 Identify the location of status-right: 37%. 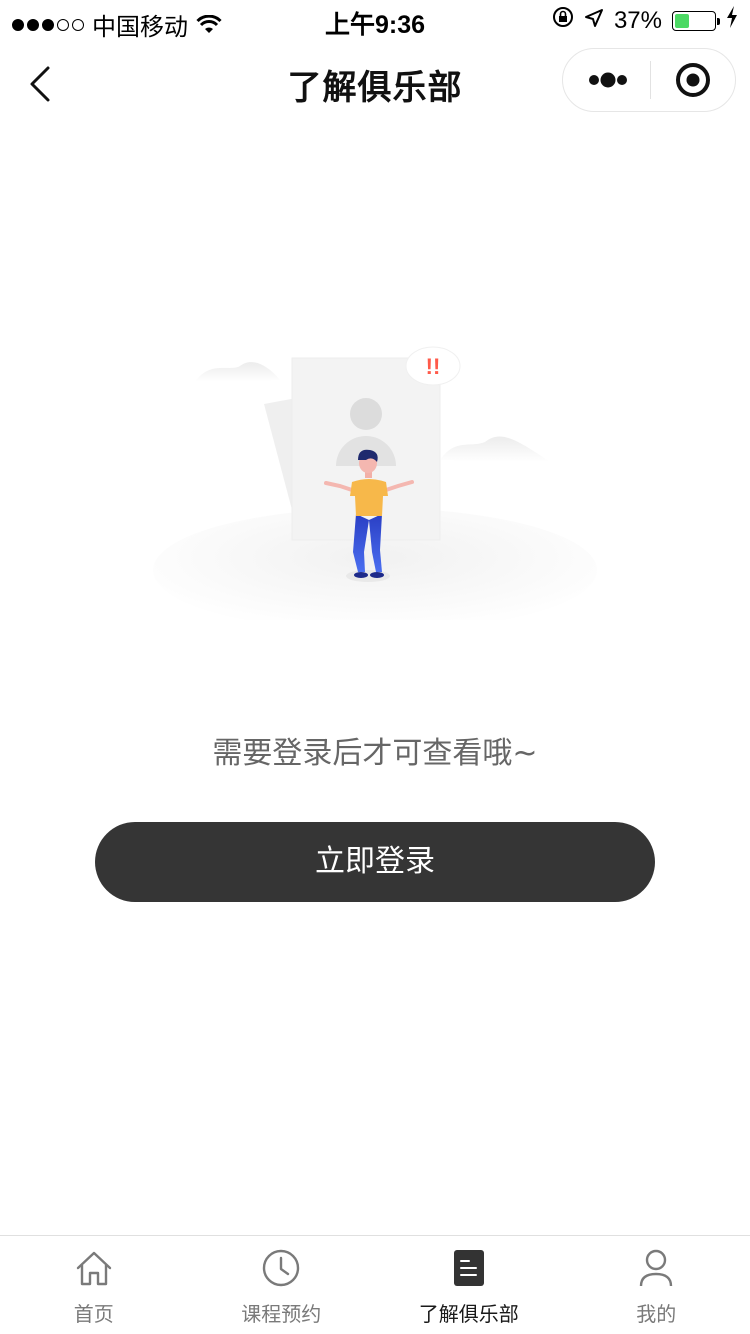
(645, 20).